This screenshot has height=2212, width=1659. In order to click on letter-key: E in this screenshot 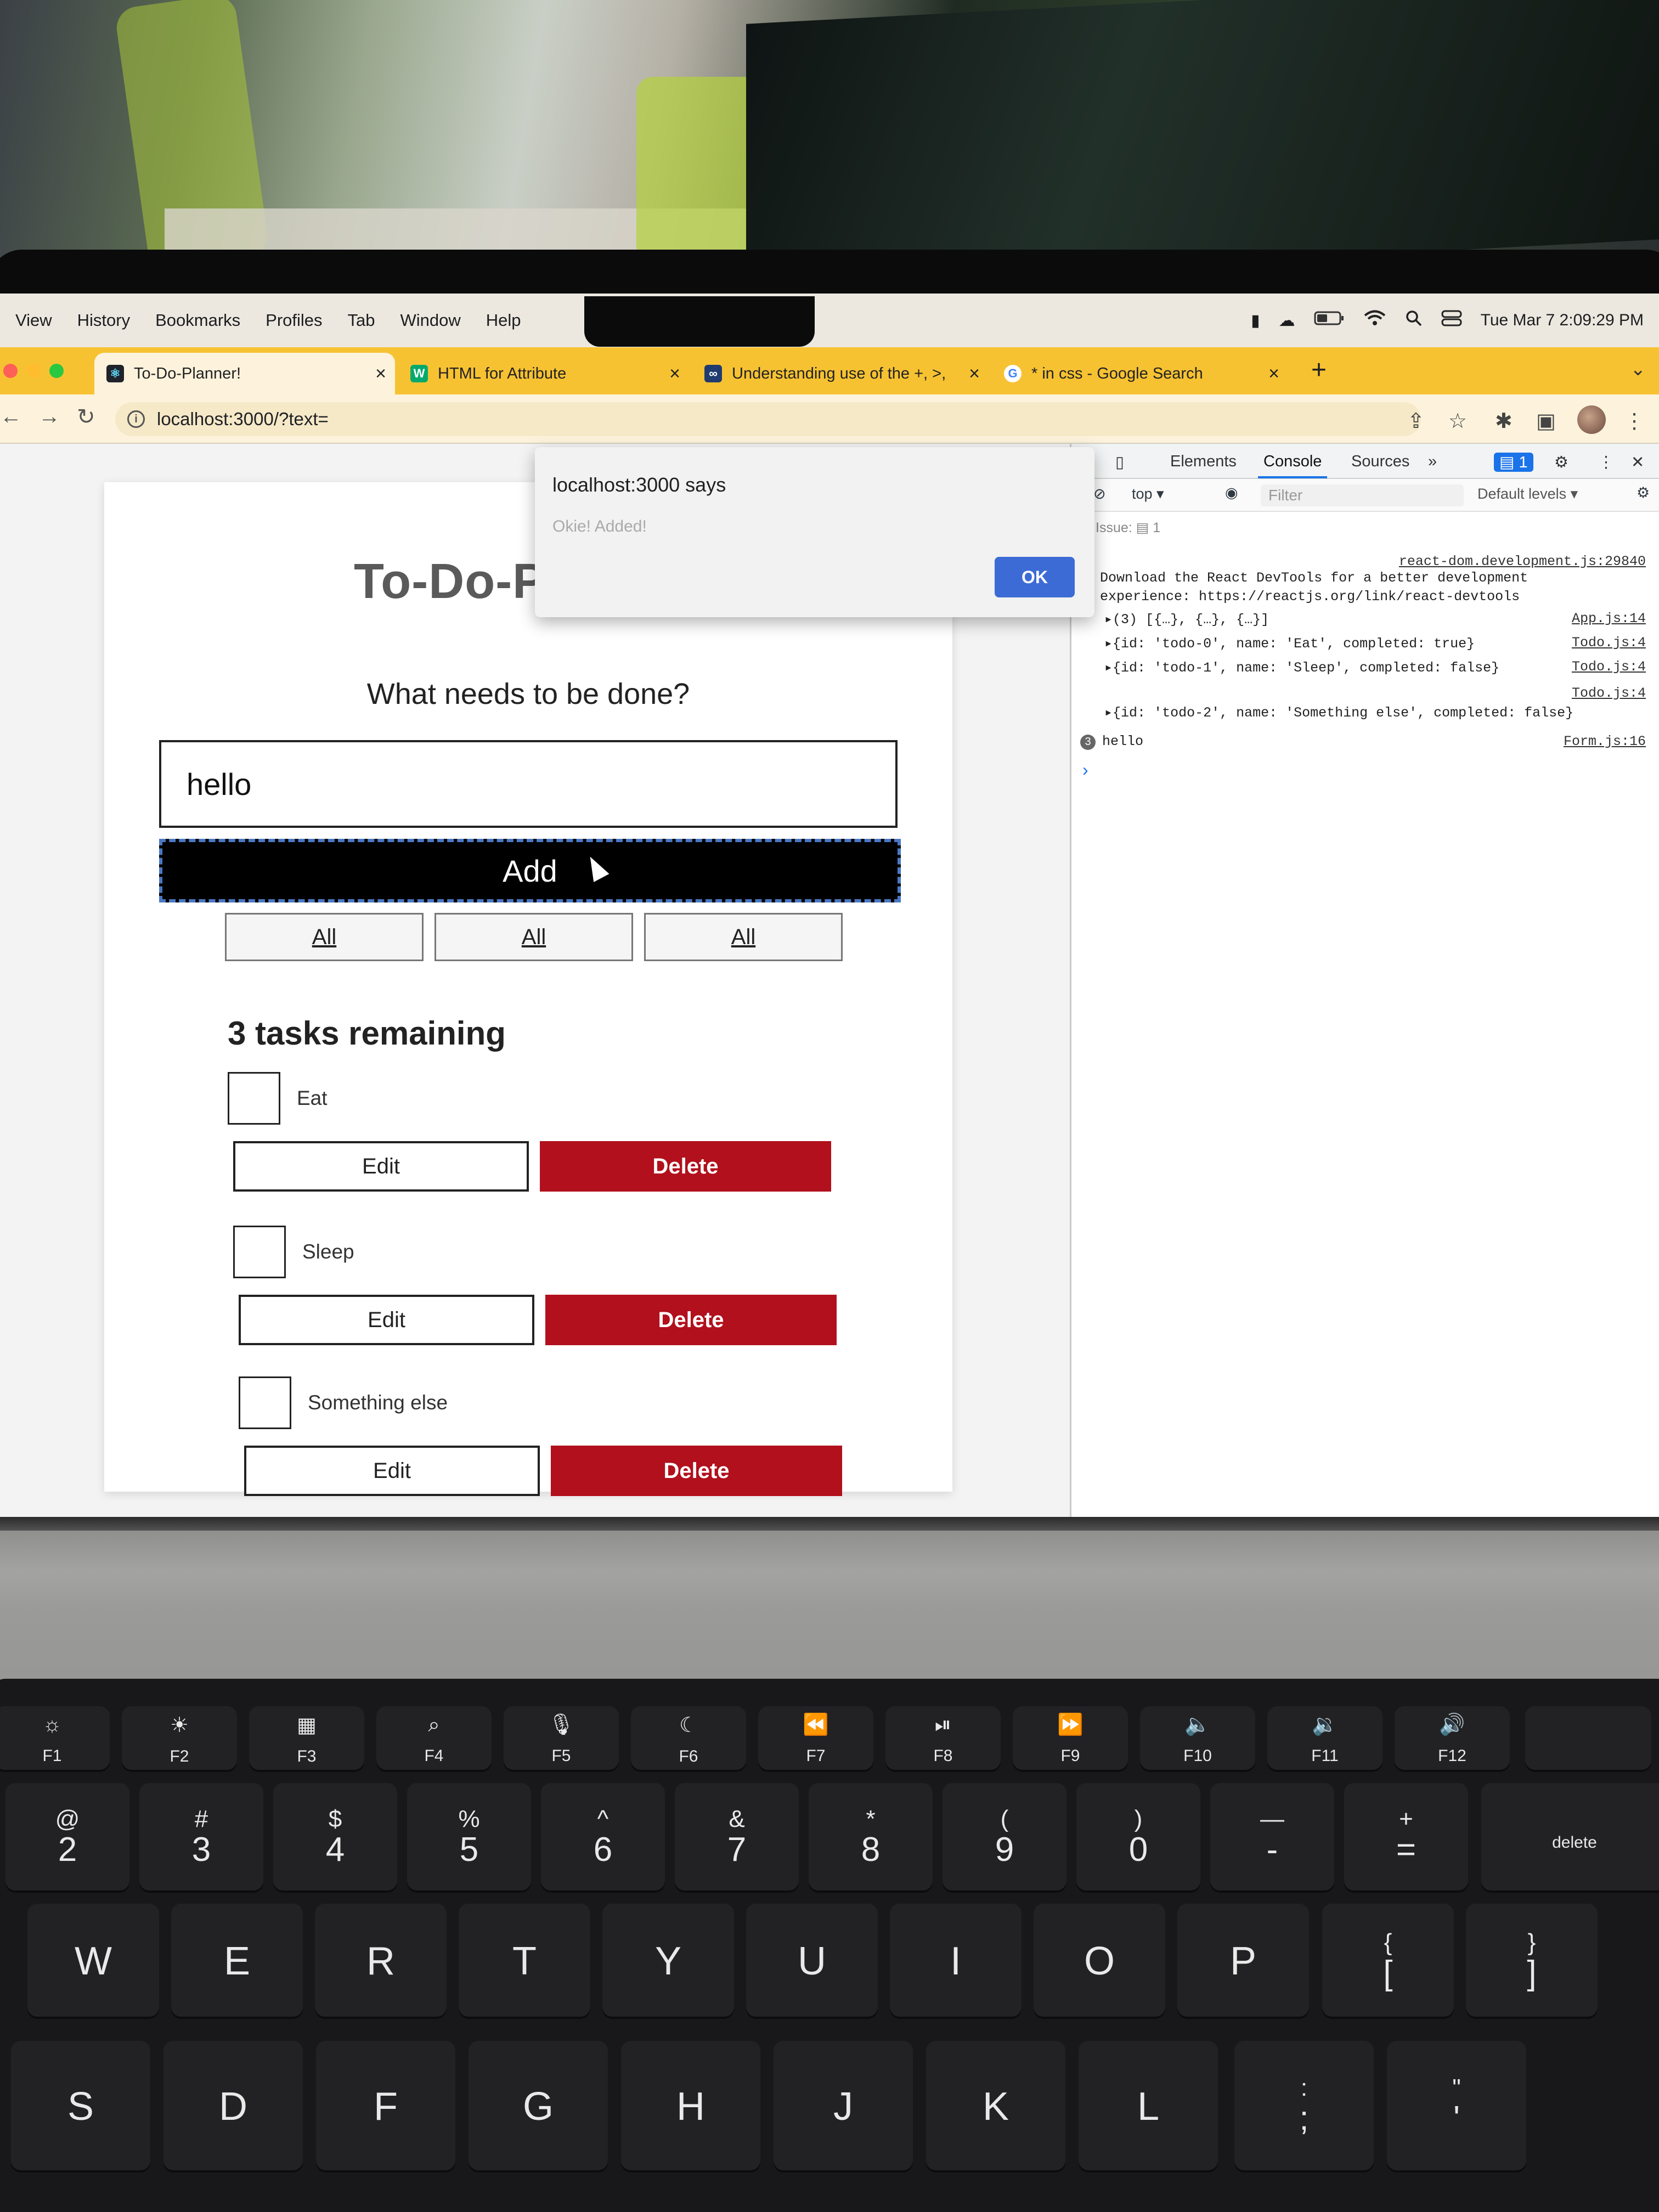, I will do `click(237, 1961)`.